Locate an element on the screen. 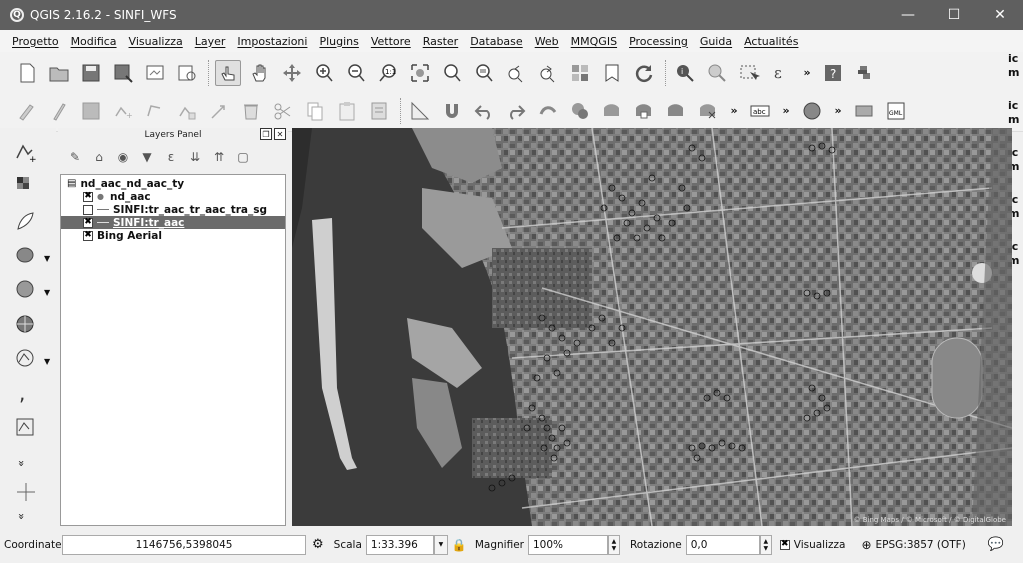 This screenshot has width=1023, height=563. magnifier-field: 100% is located at coordinates (567, 544).